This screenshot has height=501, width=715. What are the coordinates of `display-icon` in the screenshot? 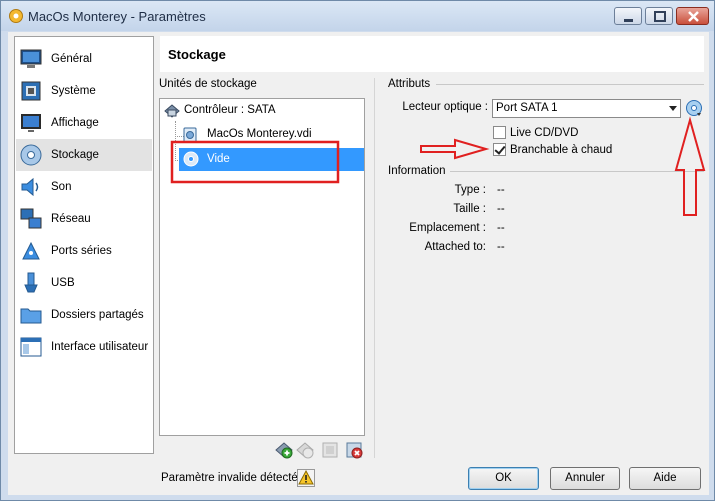 It's located at (31, 123).